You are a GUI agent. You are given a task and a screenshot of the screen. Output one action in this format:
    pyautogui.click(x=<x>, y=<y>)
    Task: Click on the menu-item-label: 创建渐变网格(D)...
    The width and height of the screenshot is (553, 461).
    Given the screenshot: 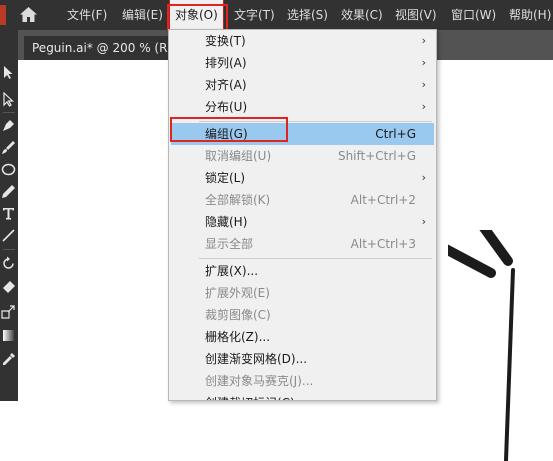 What is the action you would take?
    pyautogui.click(x=256, y=359)
    